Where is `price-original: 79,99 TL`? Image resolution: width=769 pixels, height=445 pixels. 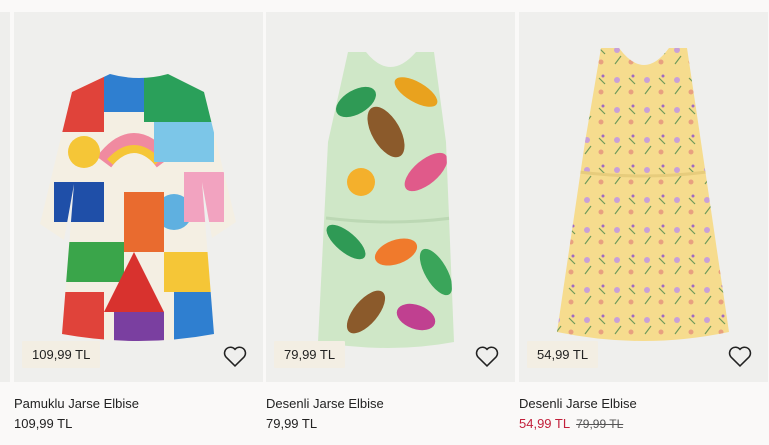
price-original: 79,99 TL is located at coordinates (600, 424).